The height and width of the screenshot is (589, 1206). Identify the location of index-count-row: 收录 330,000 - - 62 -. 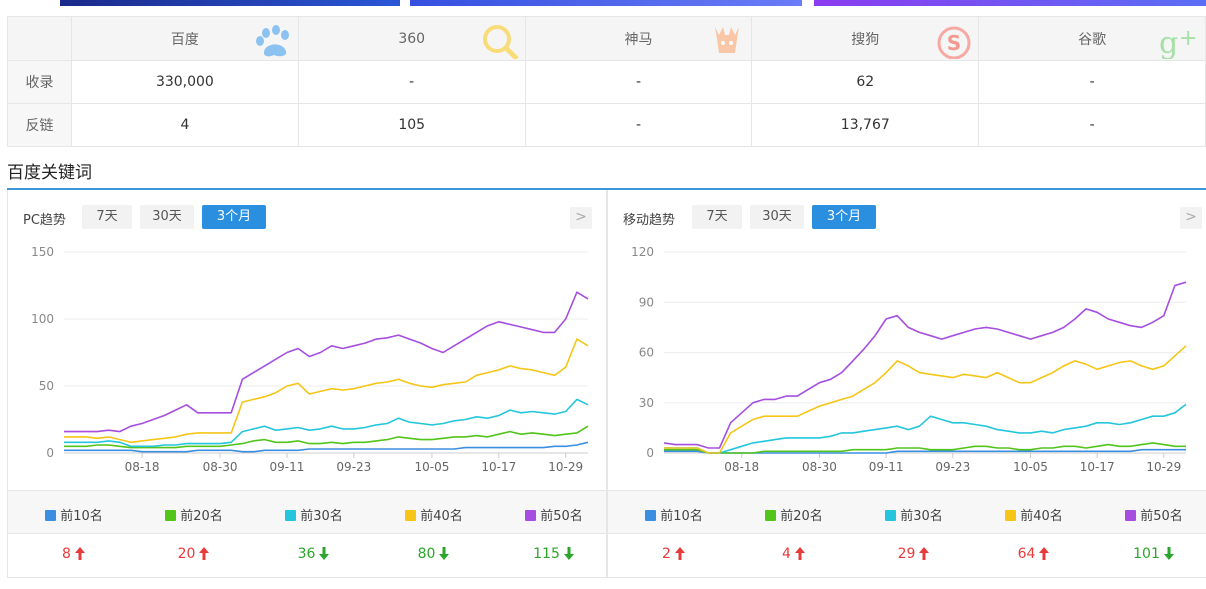
(606, 82).